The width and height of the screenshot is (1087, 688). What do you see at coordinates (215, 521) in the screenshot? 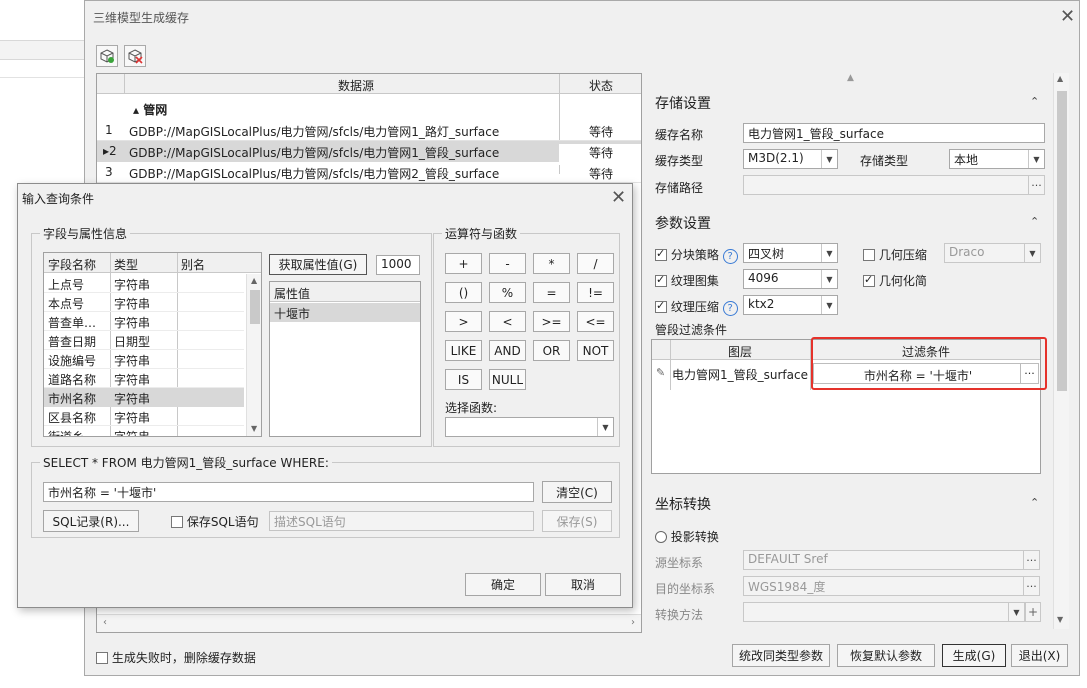
I see `save-sql-checkbox: 保存SQL语句` at bounding box center [215, 521].